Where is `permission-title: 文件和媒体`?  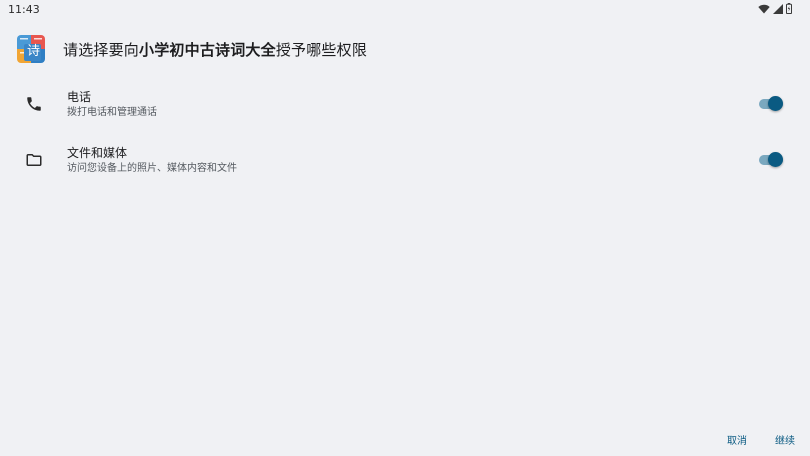
permission-title: 文件和媒体 is located at coordinates (97, 153).